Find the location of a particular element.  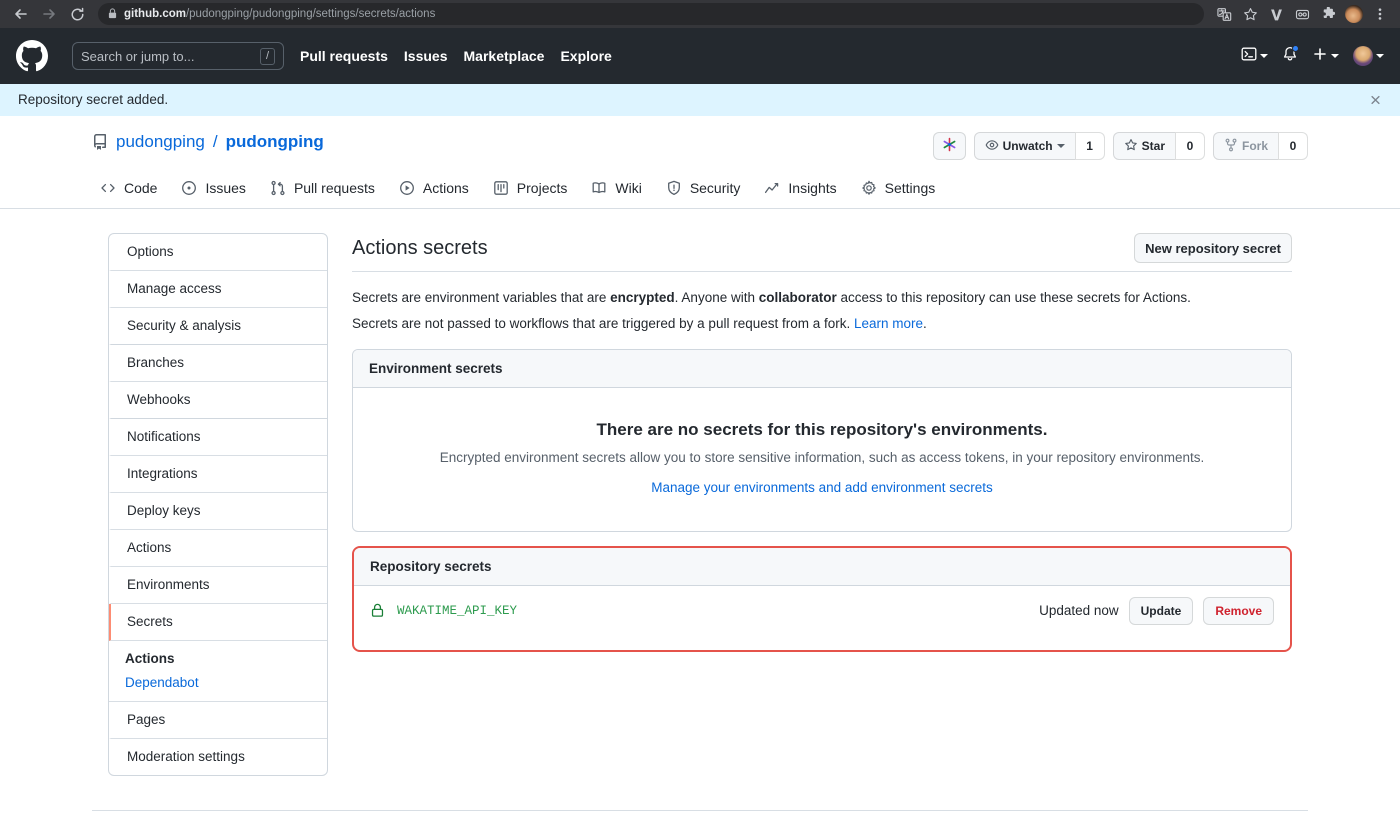

browser-profile-avatar is located at coordinates (1354, 14).